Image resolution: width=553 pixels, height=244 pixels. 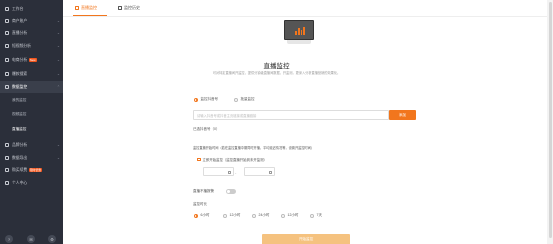 I want to click on sidebar-item-label: 个人中心, so click(x=20, y=182).